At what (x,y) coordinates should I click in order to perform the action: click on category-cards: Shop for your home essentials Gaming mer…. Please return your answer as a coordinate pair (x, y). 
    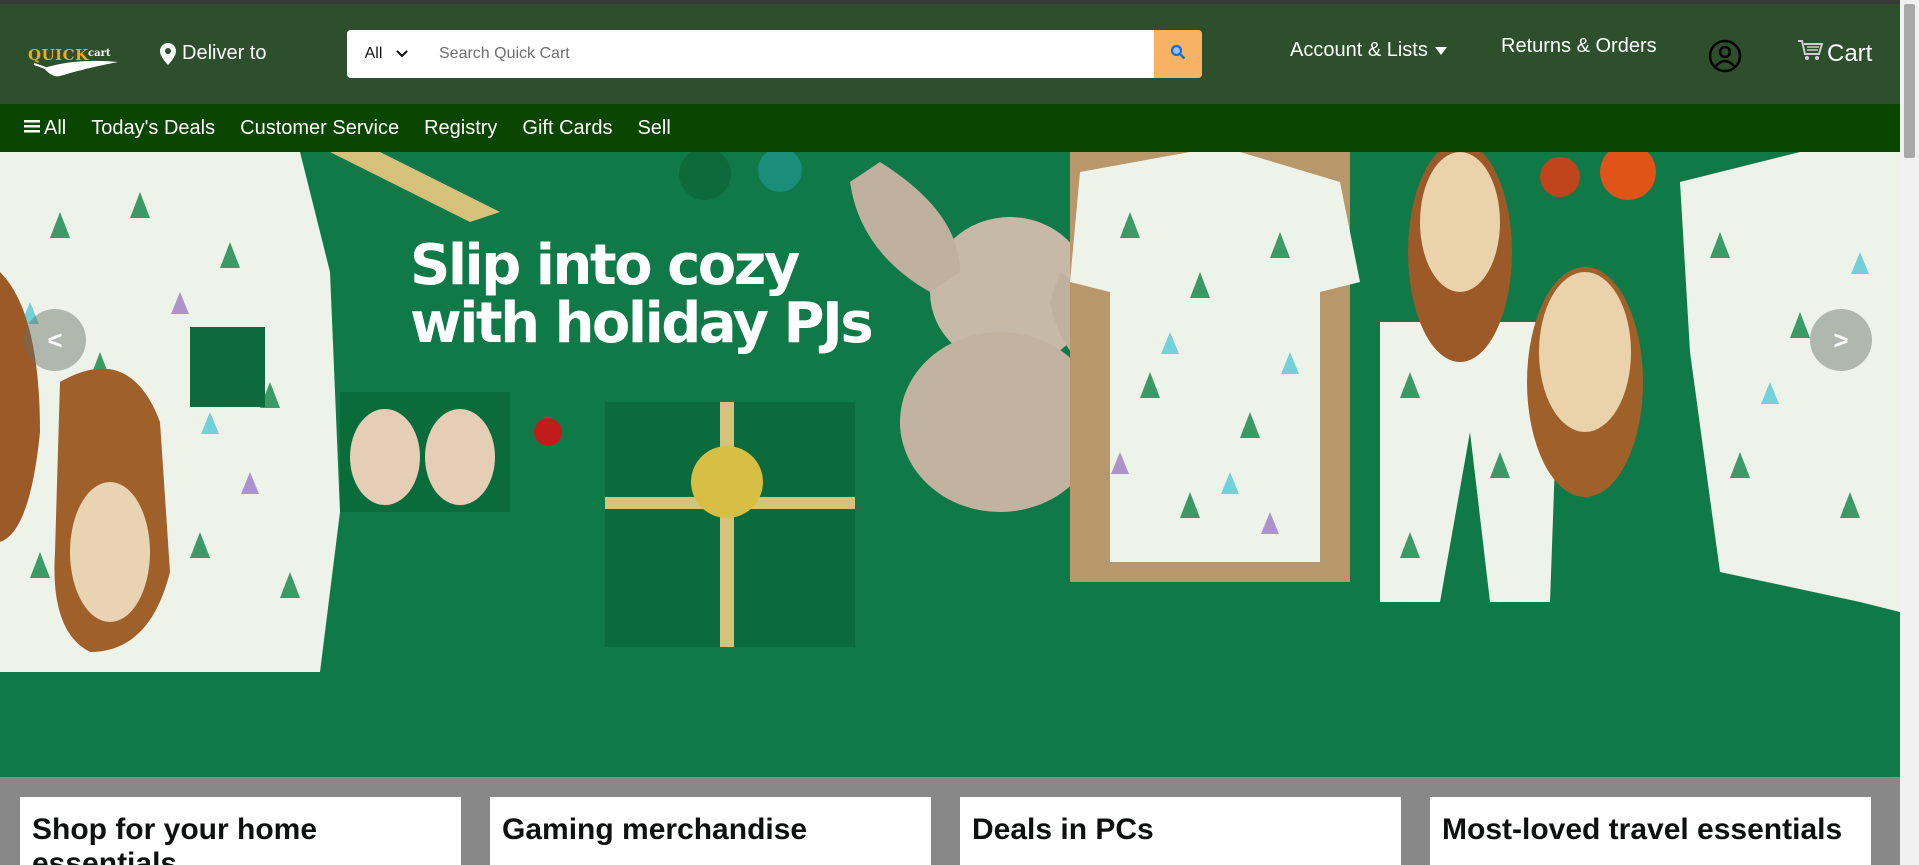
    Looking at the image, I should click on (950, 821).